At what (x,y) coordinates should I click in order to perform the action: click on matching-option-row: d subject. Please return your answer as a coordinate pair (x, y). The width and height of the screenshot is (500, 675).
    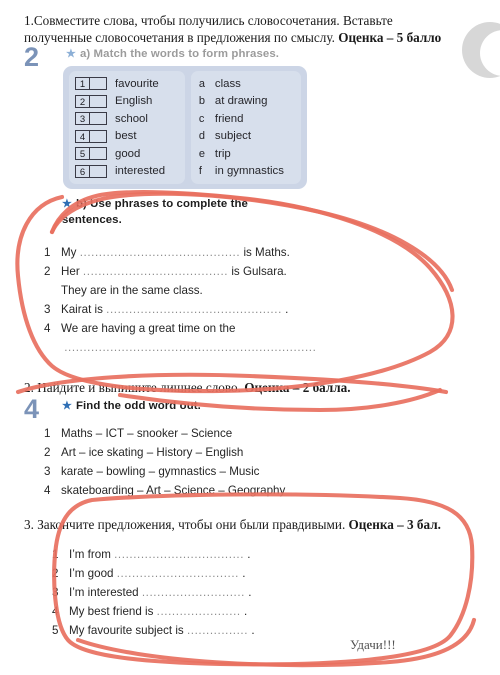
    Looking at the image, I should click on (248, 137).